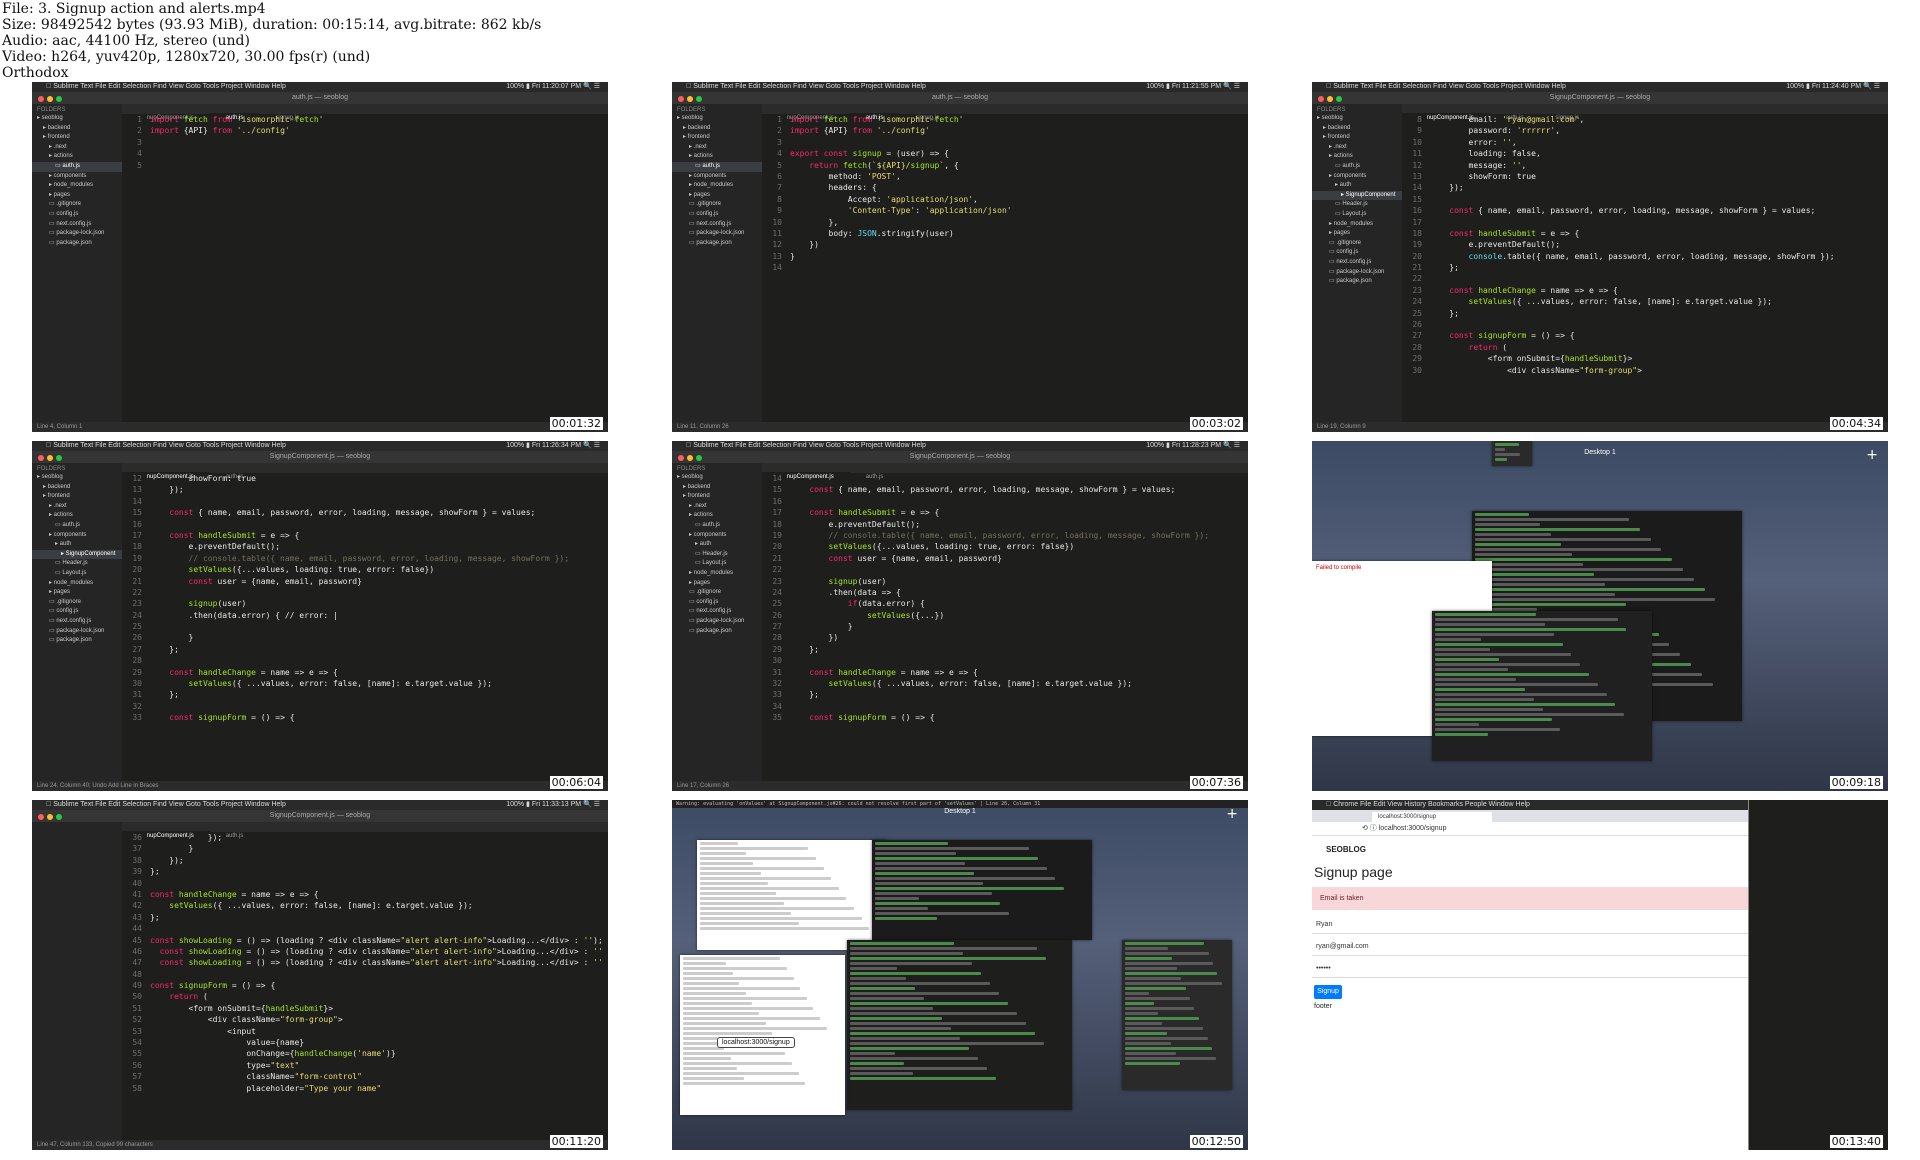 Image resolution: width=1920 pixels, height=1160 pixels. I want to click on browser-tab: localhost:3000/signup, so click(1432, 817).